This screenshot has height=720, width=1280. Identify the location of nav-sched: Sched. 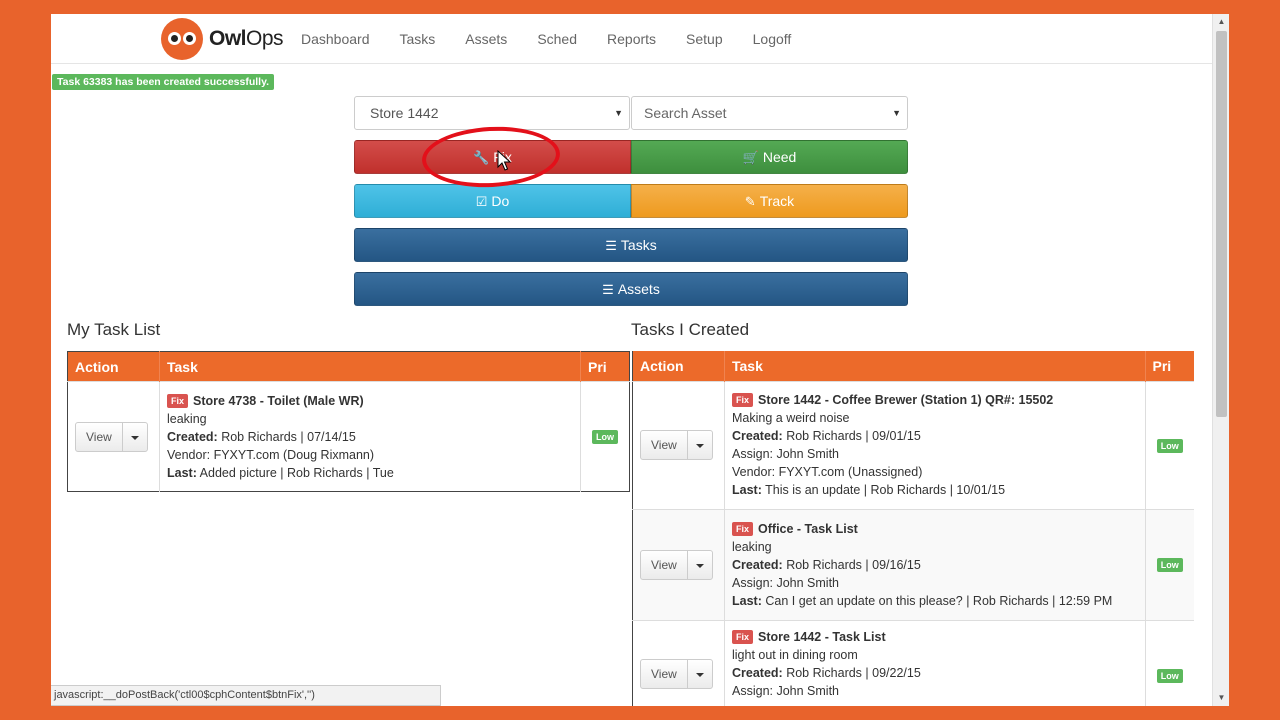
(557, 39).